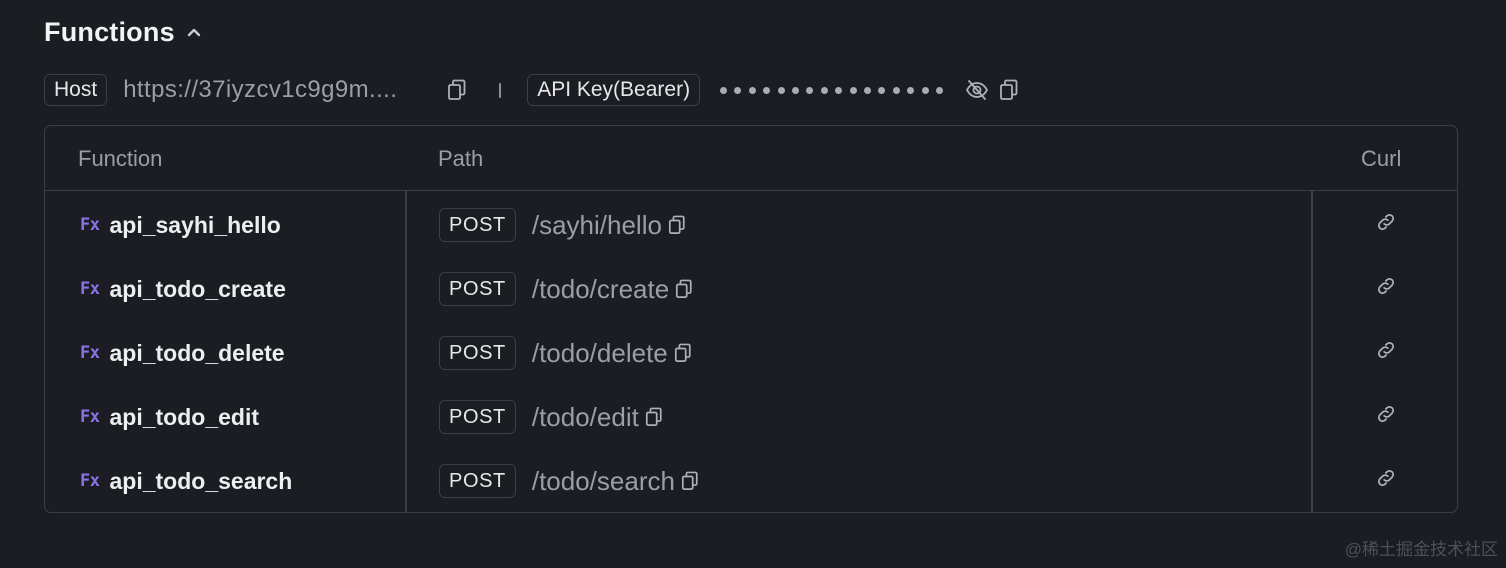  I want to click on table-header: Function Path Curl, so click(751, 158).